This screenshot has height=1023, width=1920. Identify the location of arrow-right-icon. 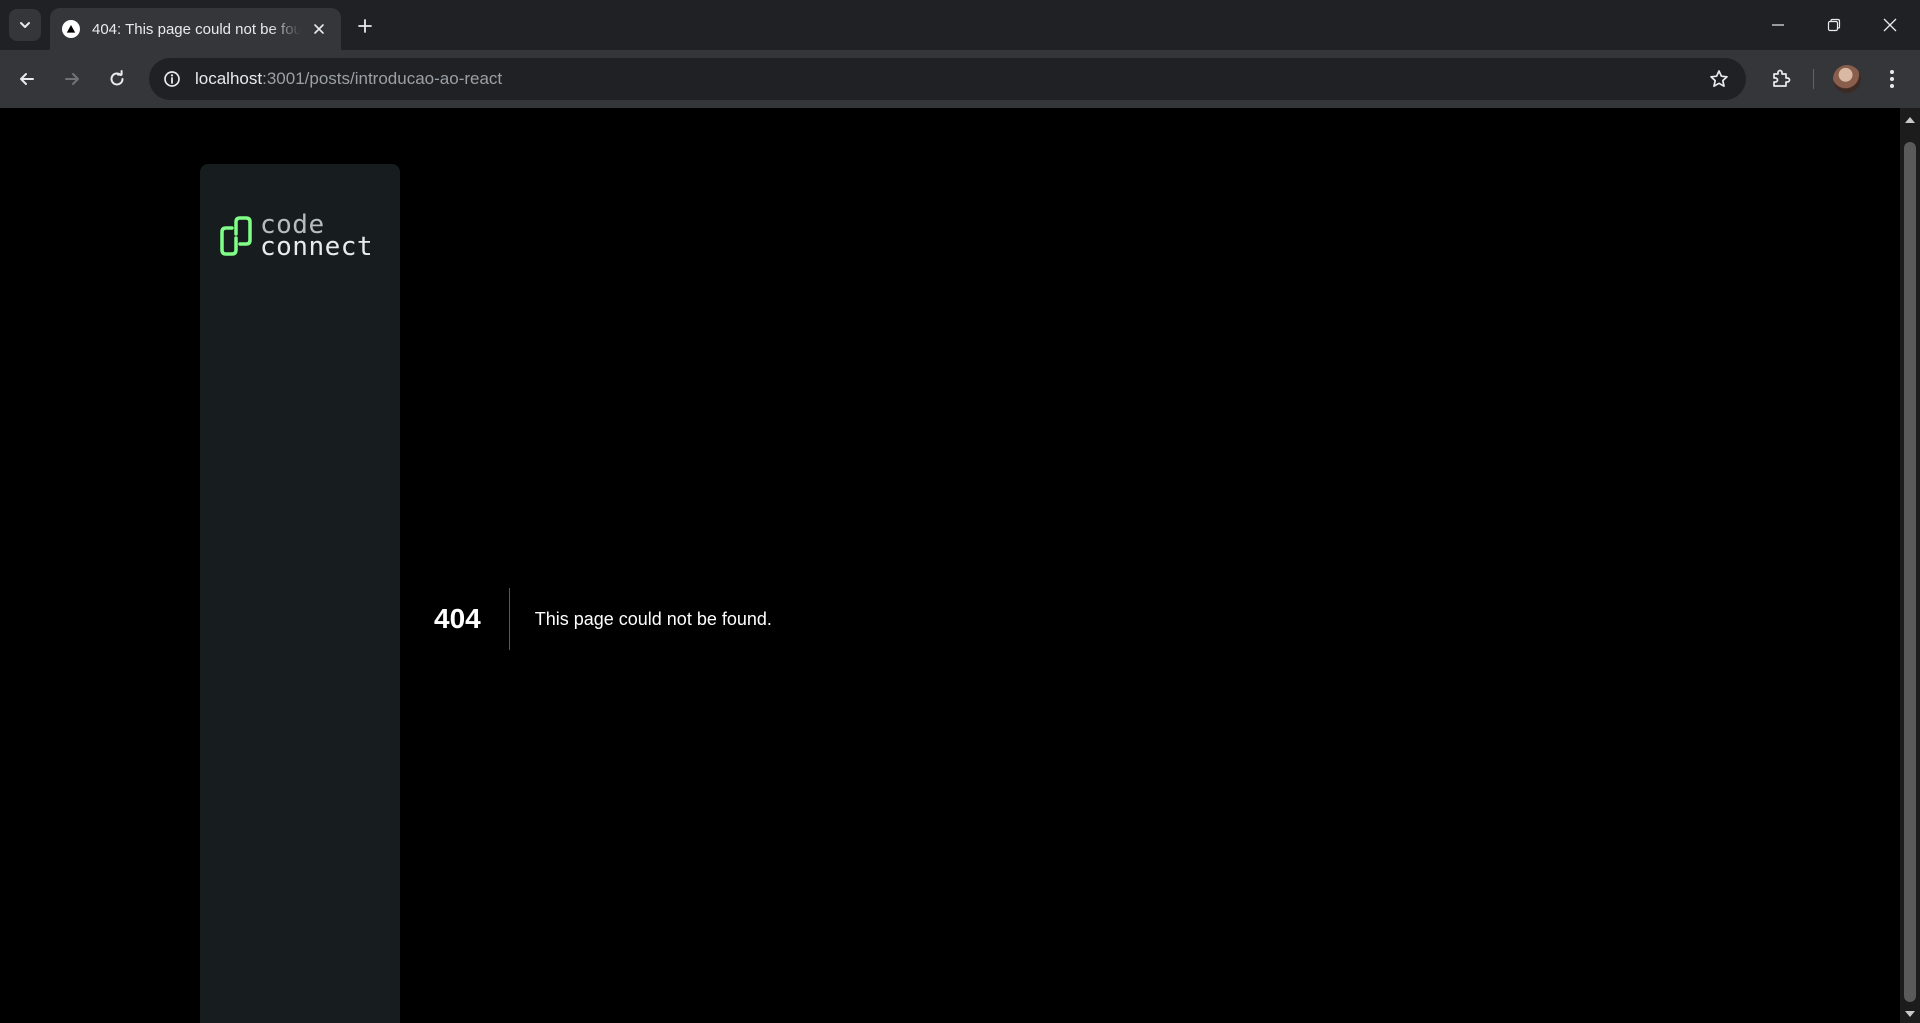
(72, 79).